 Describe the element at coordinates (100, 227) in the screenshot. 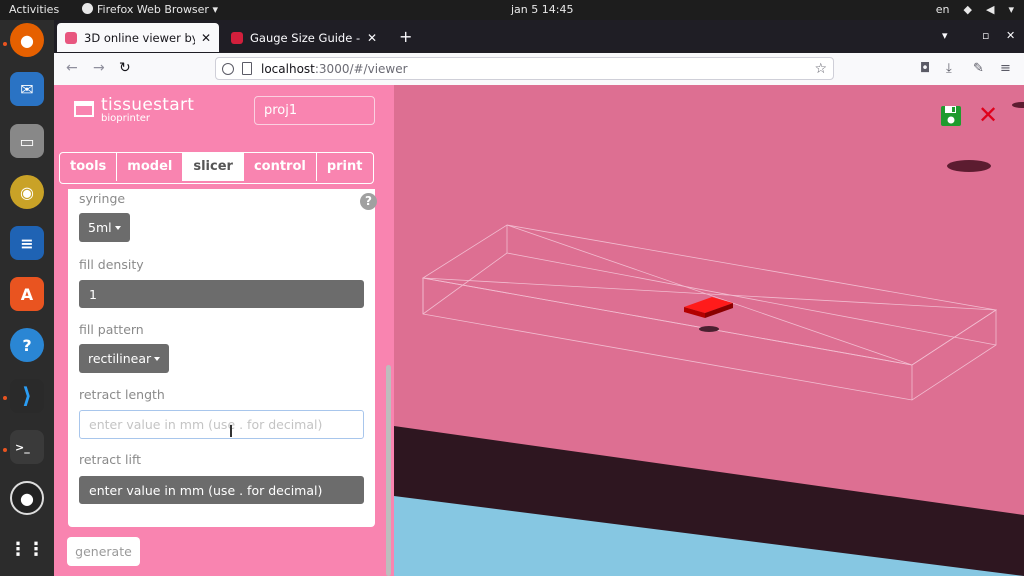

I see `syringe-value: 5ml` at that location.